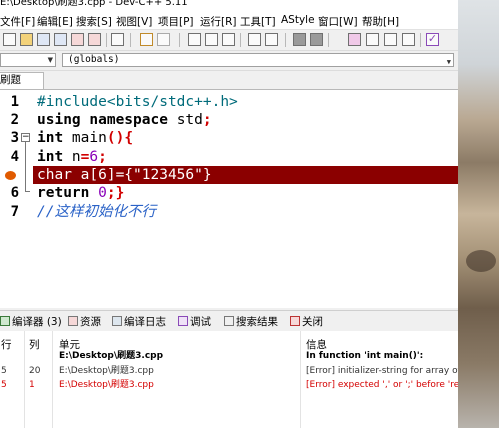 Image resolution: width=499 pixels, height=428 pixels. Describe the element at coordinates (14, 102) in the screenshot. I see `line-number: 1` at that location.